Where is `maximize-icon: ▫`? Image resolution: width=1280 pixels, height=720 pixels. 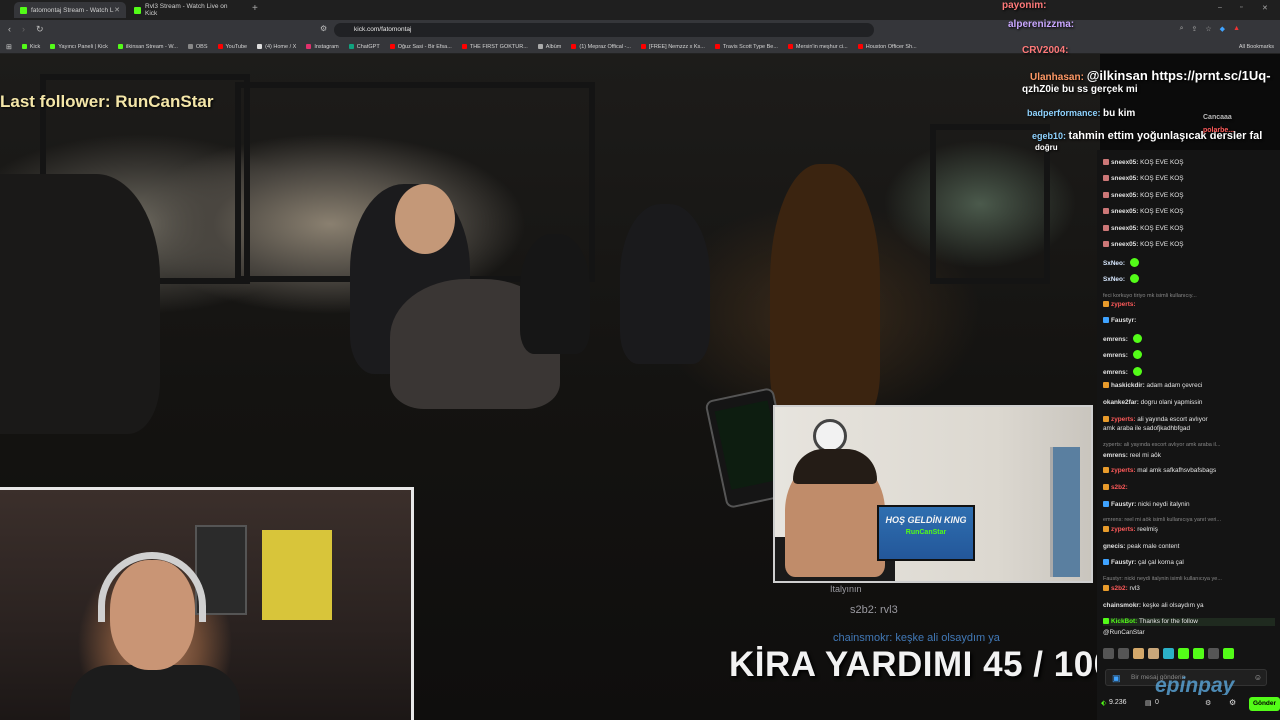
maximize-icon: ▫ is located at coordinates (1241, 7).